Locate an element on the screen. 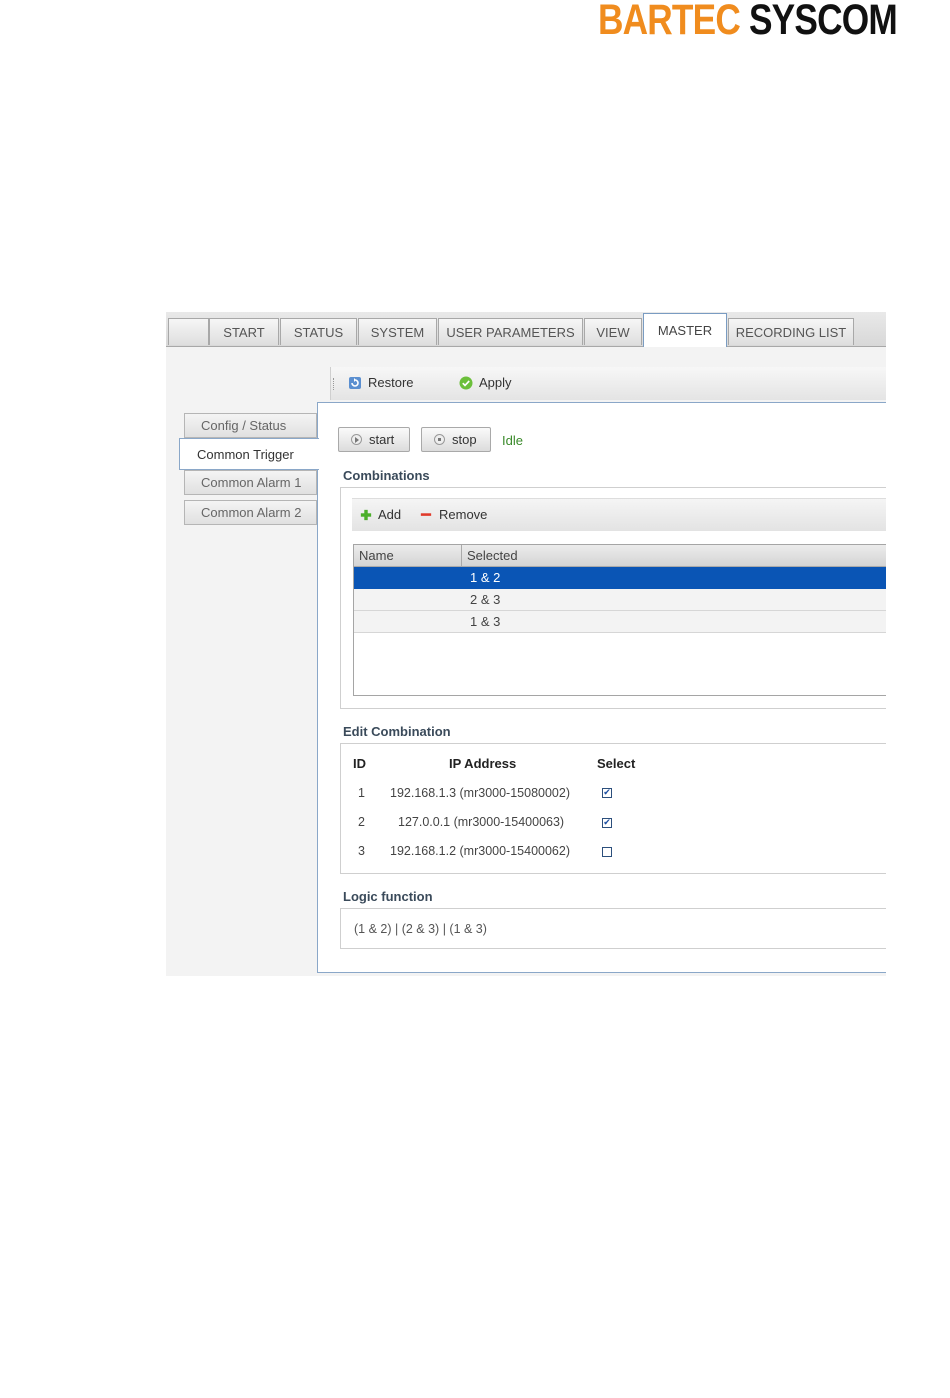 This screenshot has height=1398, width=950. combinations-grid: Name Selected 1 & 2 2 & 3 1 & 3 is located at coordinates (619, 620).